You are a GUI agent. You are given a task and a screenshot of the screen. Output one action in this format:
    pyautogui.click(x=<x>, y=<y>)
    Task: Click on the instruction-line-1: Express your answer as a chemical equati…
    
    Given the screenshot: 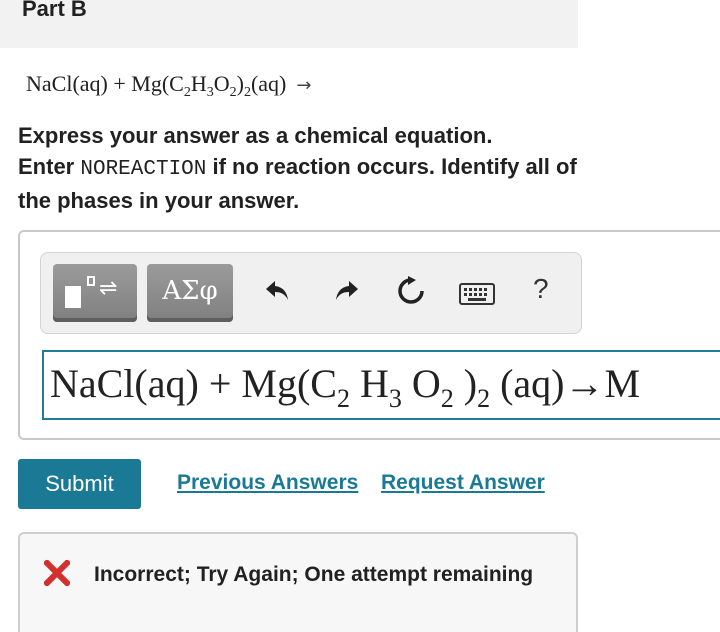 What is the action you would take?
    pyautogui.click(x=255, y=135)
    